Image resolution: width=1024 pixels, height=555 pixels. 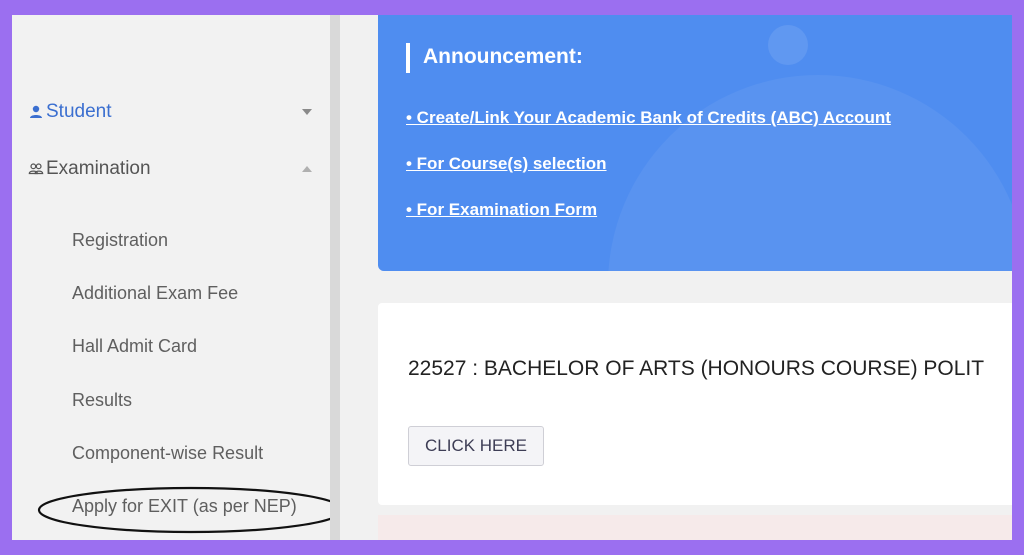 I want to click on sidebar-subitem-results: Results, so click(x=102, y=400).